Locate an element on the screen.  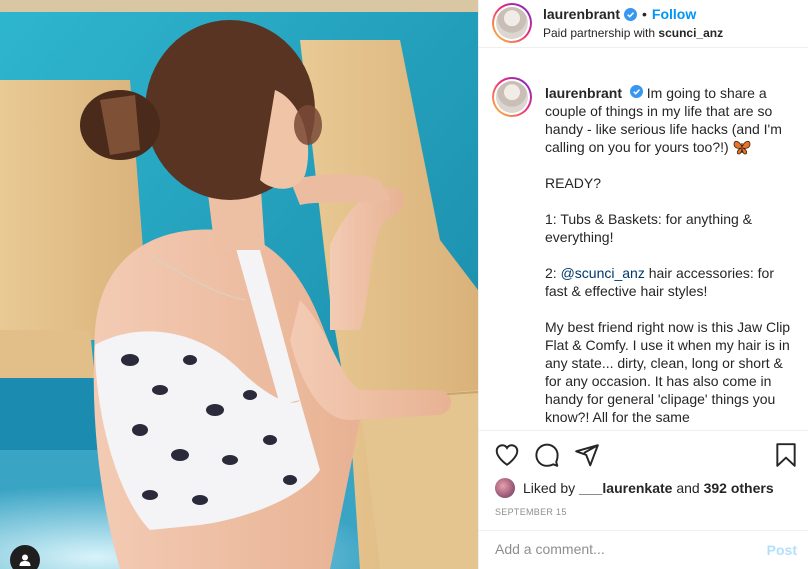
comment-input is located at coordinates (625, 549).